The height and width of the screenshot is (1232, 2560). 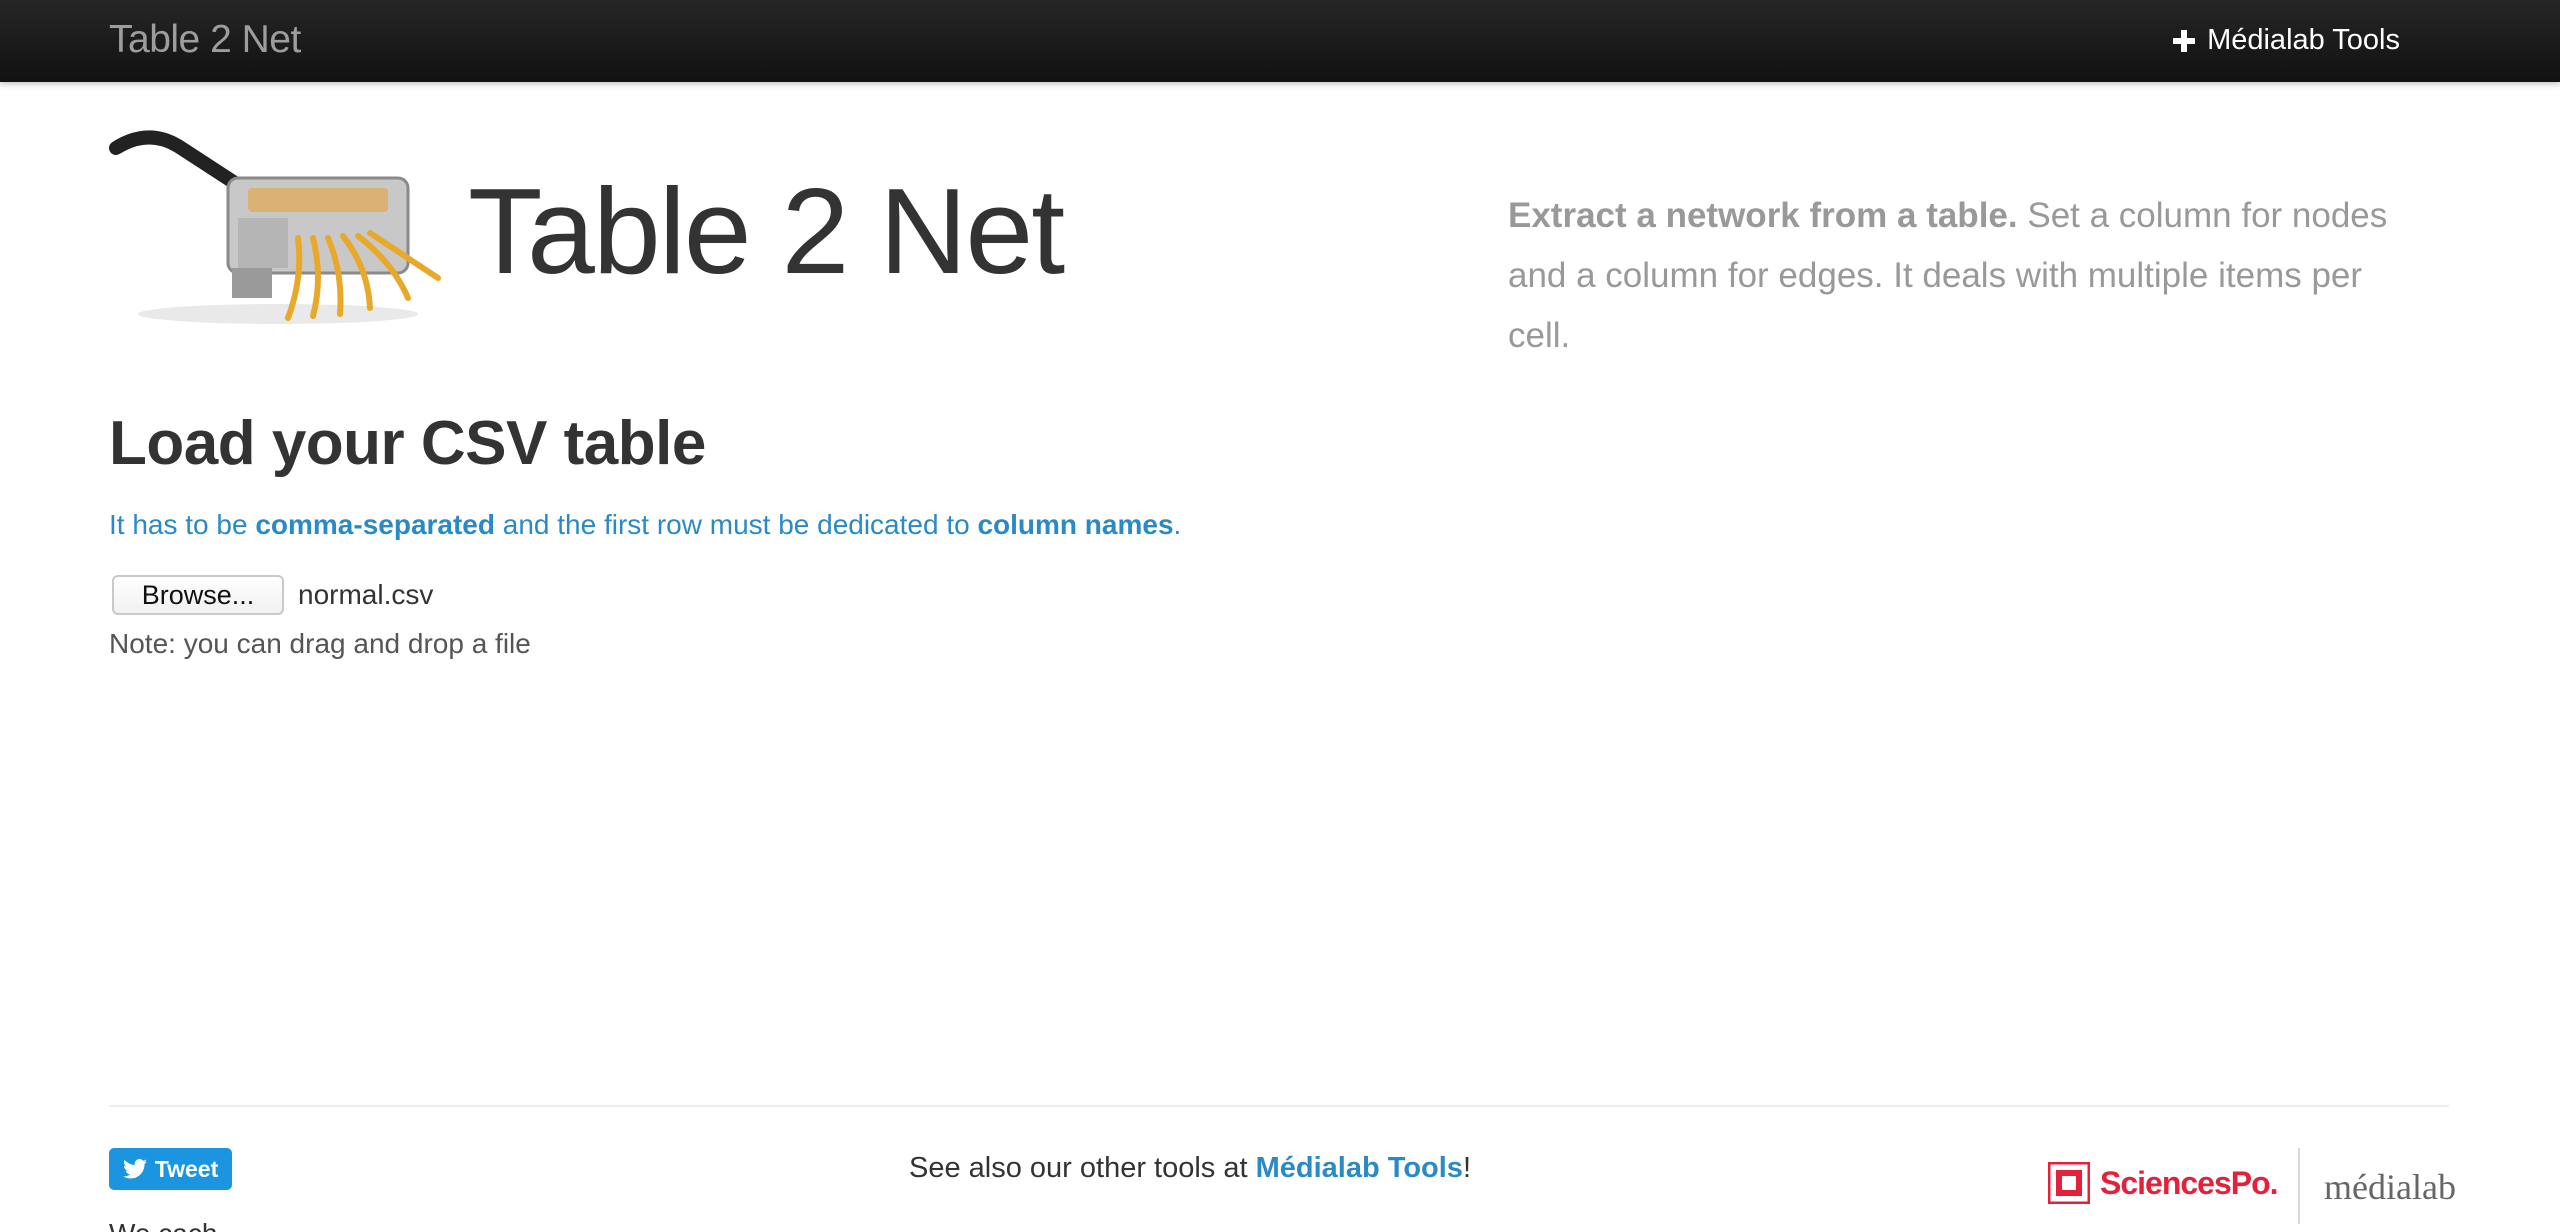 What do you see at coordinates (2069, 1183) in the screenshot?
I see `sciencespo-emblem-icon` at bounding box center [2069, 1183].